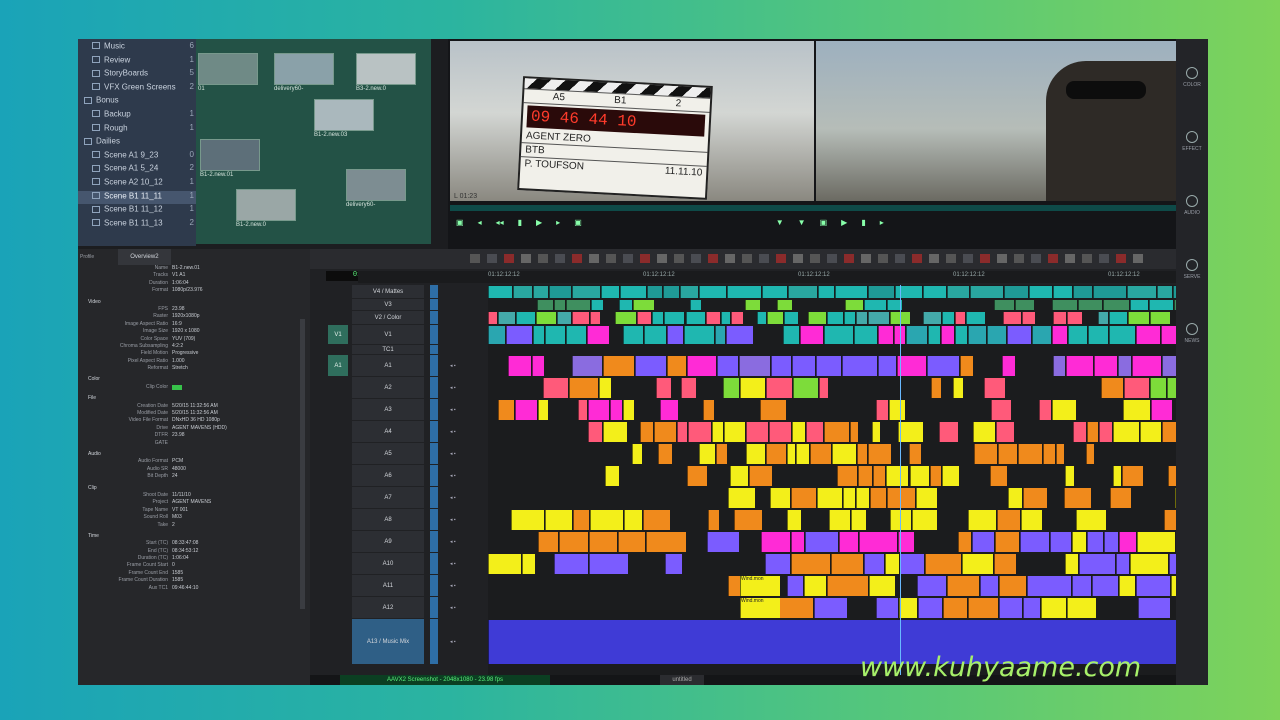 Image resolution: width=1280 pixels, height=720 pixels. Describe the element at coordinates (520, 222) in the screenshot. I see `stop-icon: ▮` at that location.